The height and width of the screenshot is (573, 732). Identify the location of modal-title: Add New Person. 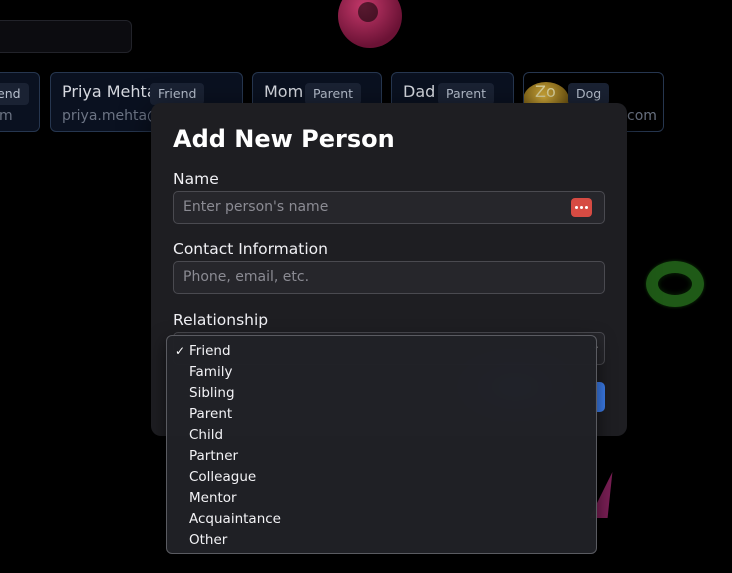
(284, 139).